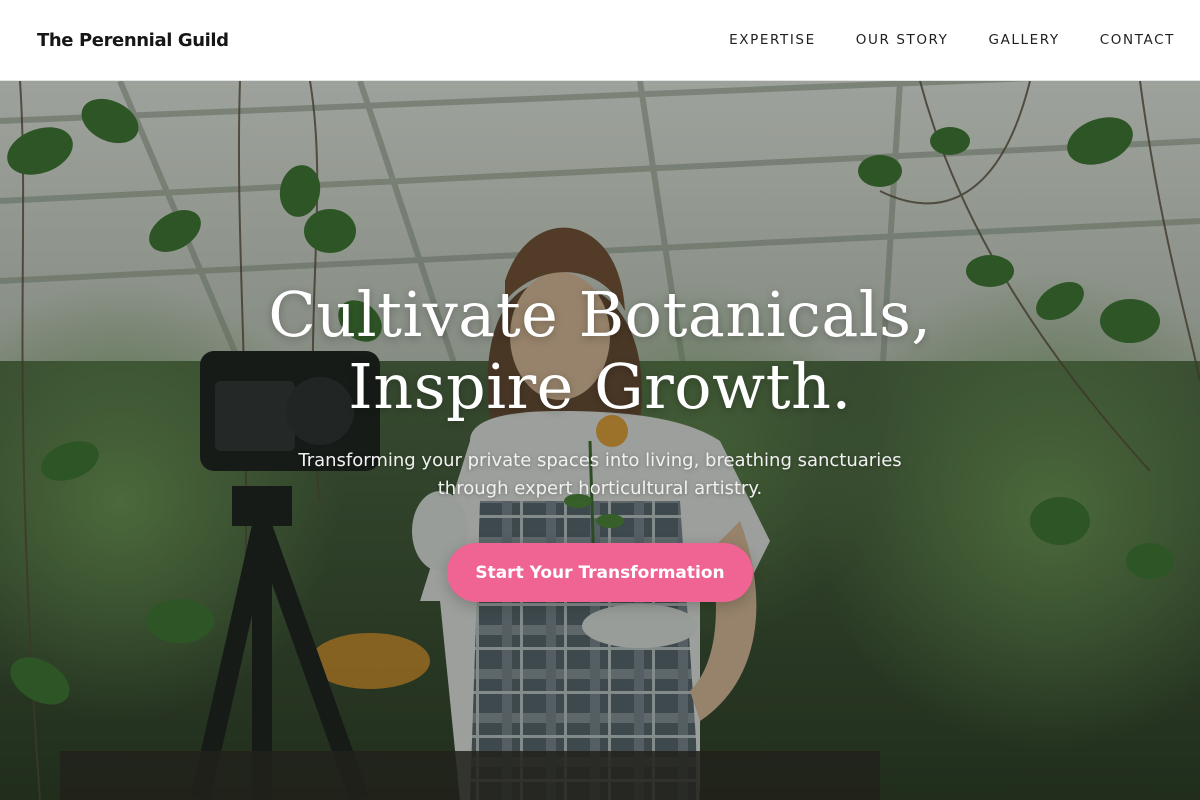 This screenshot has width=1200, height=800. What do you see at coordinates (1024, 40) in the screenshot?
I see `nav-link-gallery: GALLERY` at bounding box center [1024, 40].